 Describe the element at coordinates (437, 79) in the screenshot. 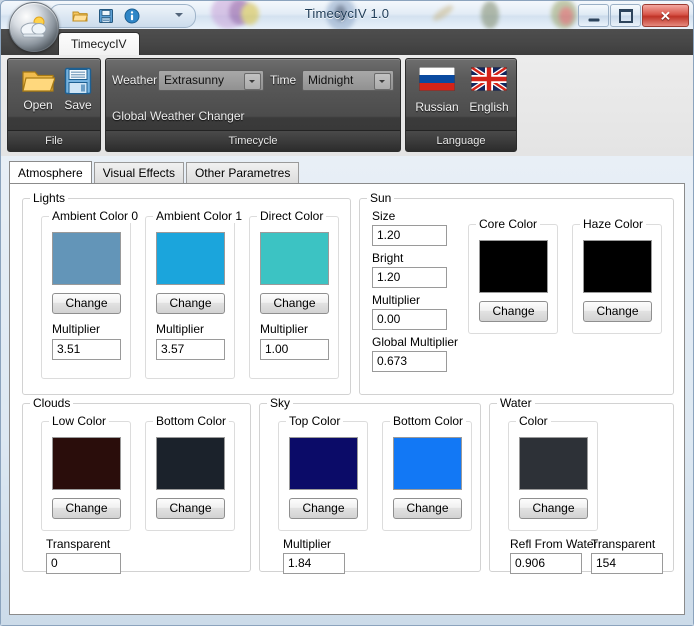

I see `russian-flag-icon` at that location.